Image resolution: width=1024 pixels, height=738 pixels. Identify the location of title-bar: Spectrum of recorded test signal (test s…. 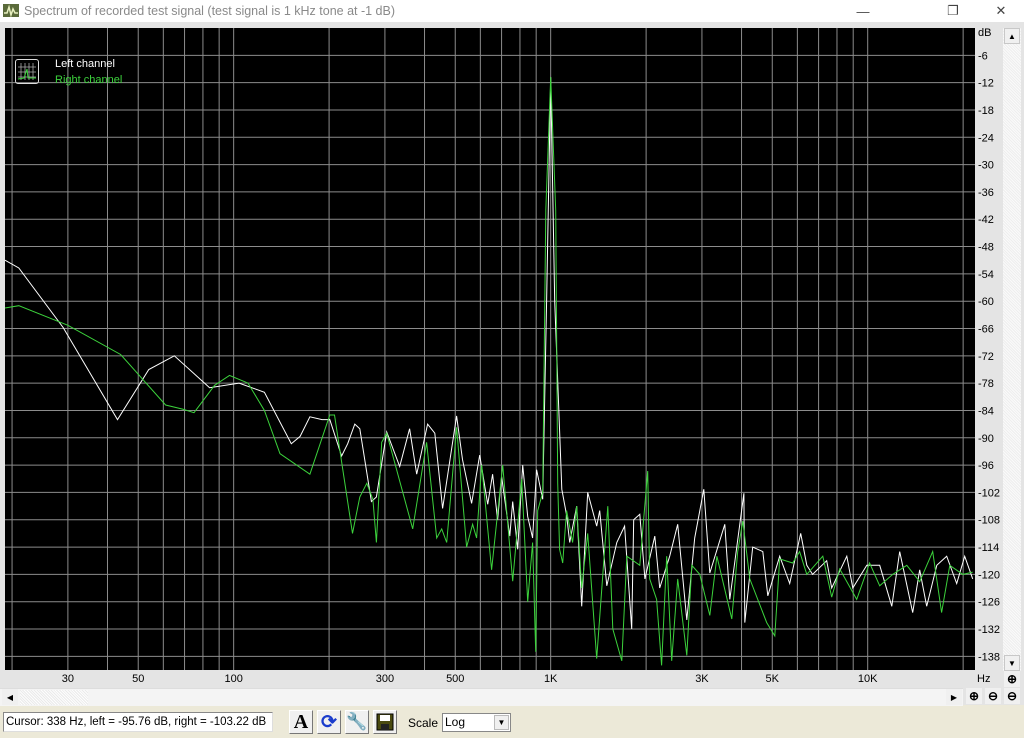
(512, 11).